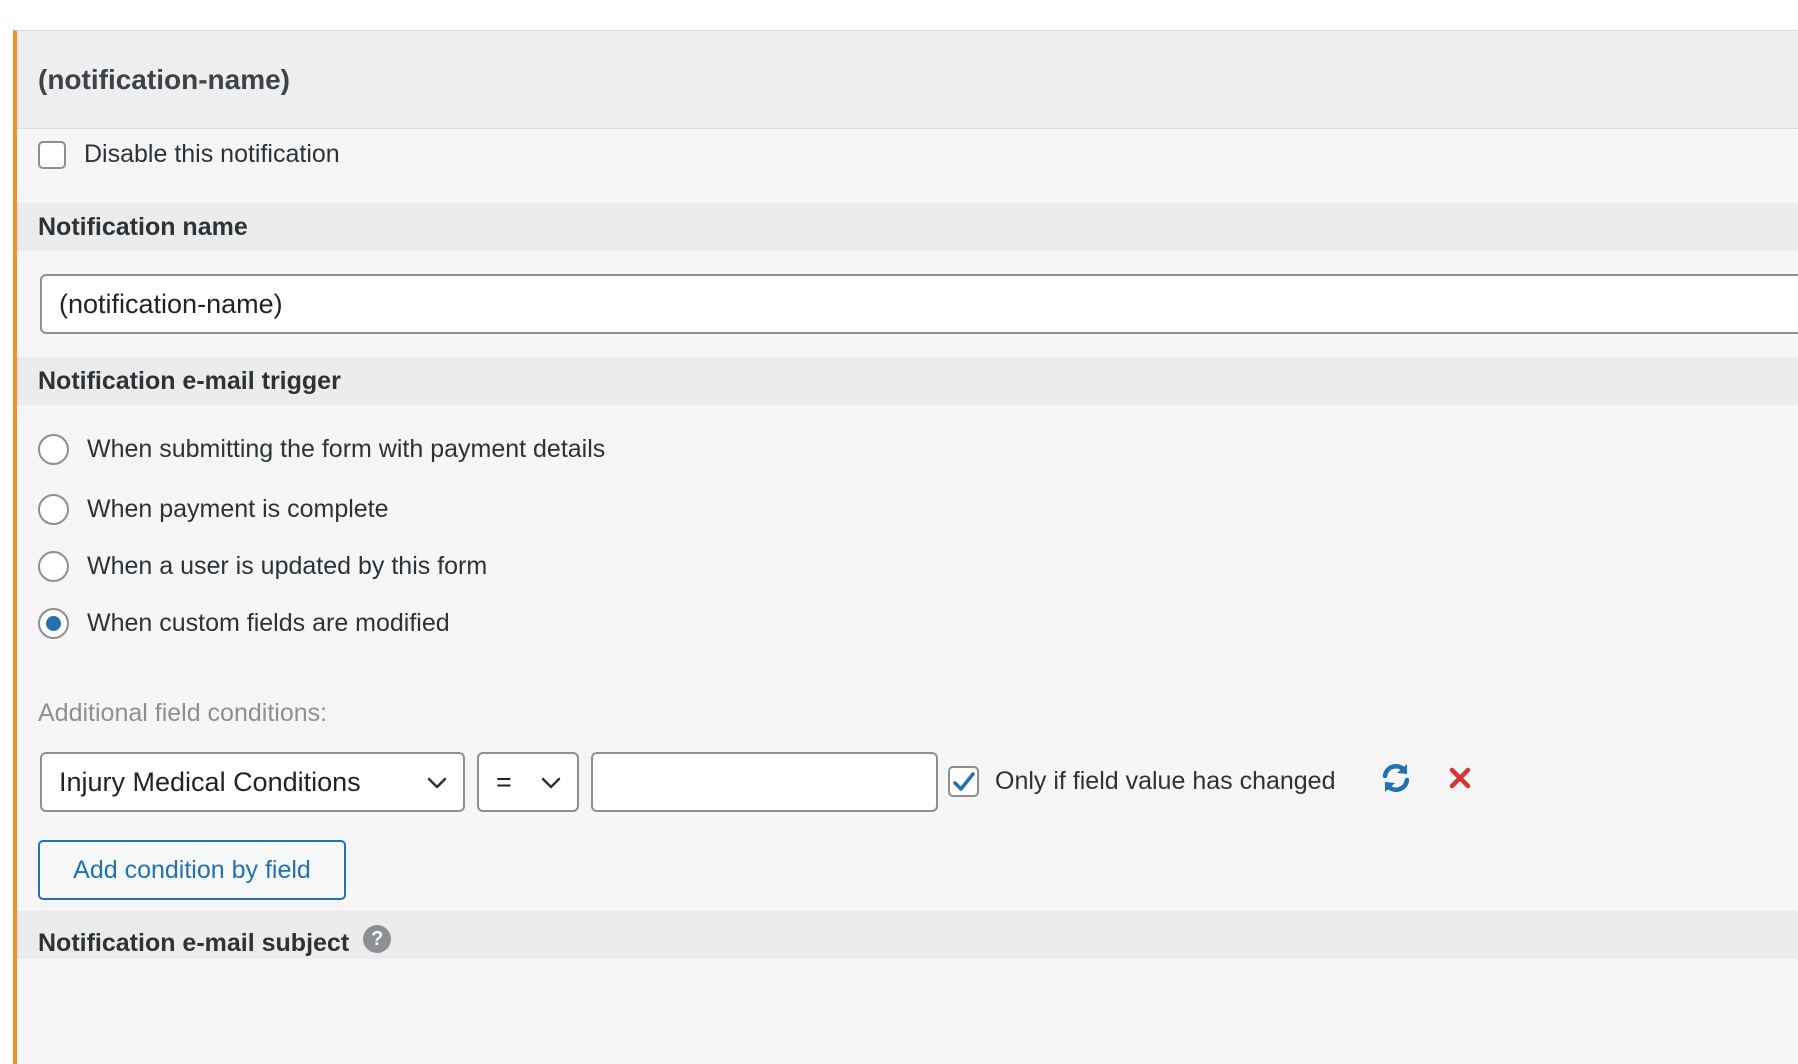  I want to click on trigger-option-label: When a user is updated by this form, so click(287, 566).